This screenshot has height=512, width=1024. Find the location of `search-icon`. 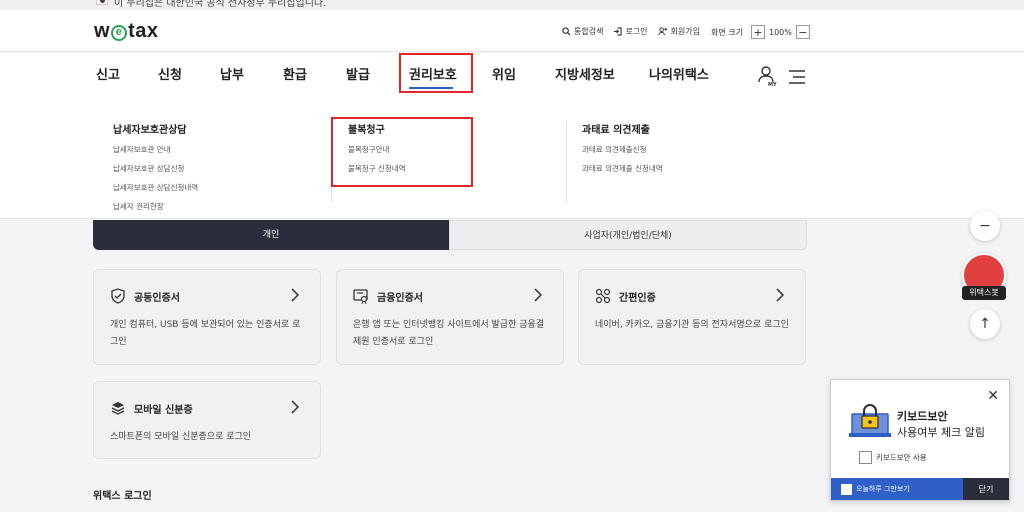

search-icon is located at coordinates (566, 31).